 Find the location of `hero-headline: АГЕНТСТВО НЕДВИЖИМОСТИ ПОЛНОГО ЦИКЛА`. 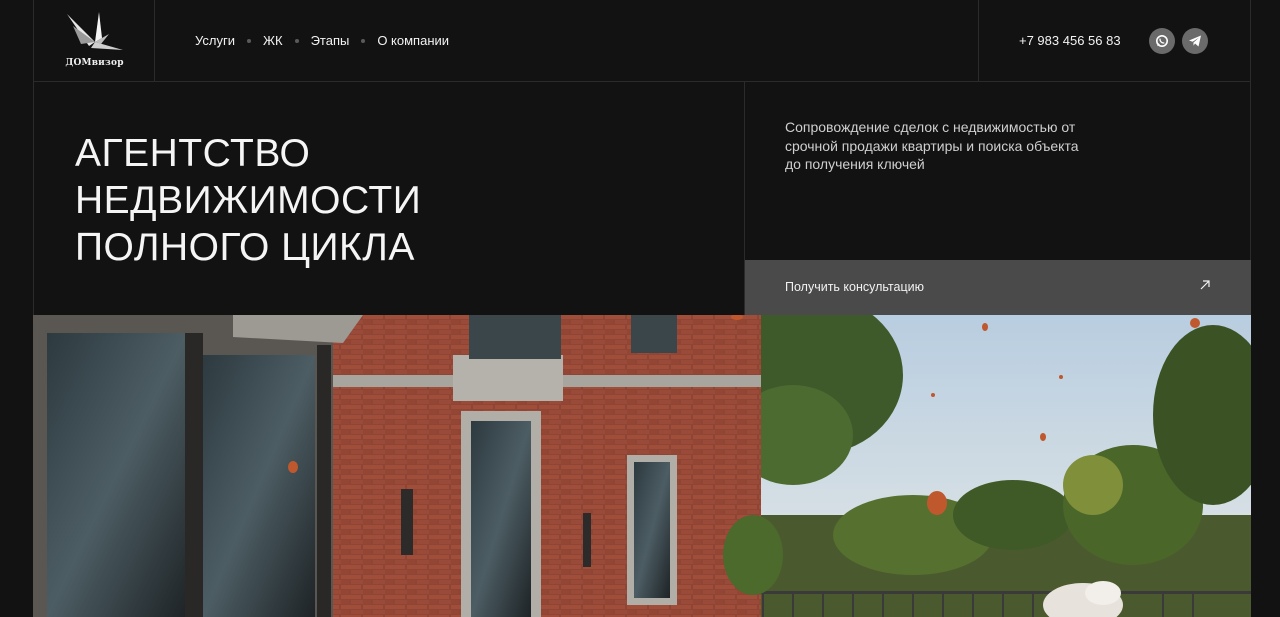

hero-headline: АГЕНТСТВО НЕДВИЖИМОСТИ ПОЛНОГО ЦИКЛА is located at coordinates (248, 200).